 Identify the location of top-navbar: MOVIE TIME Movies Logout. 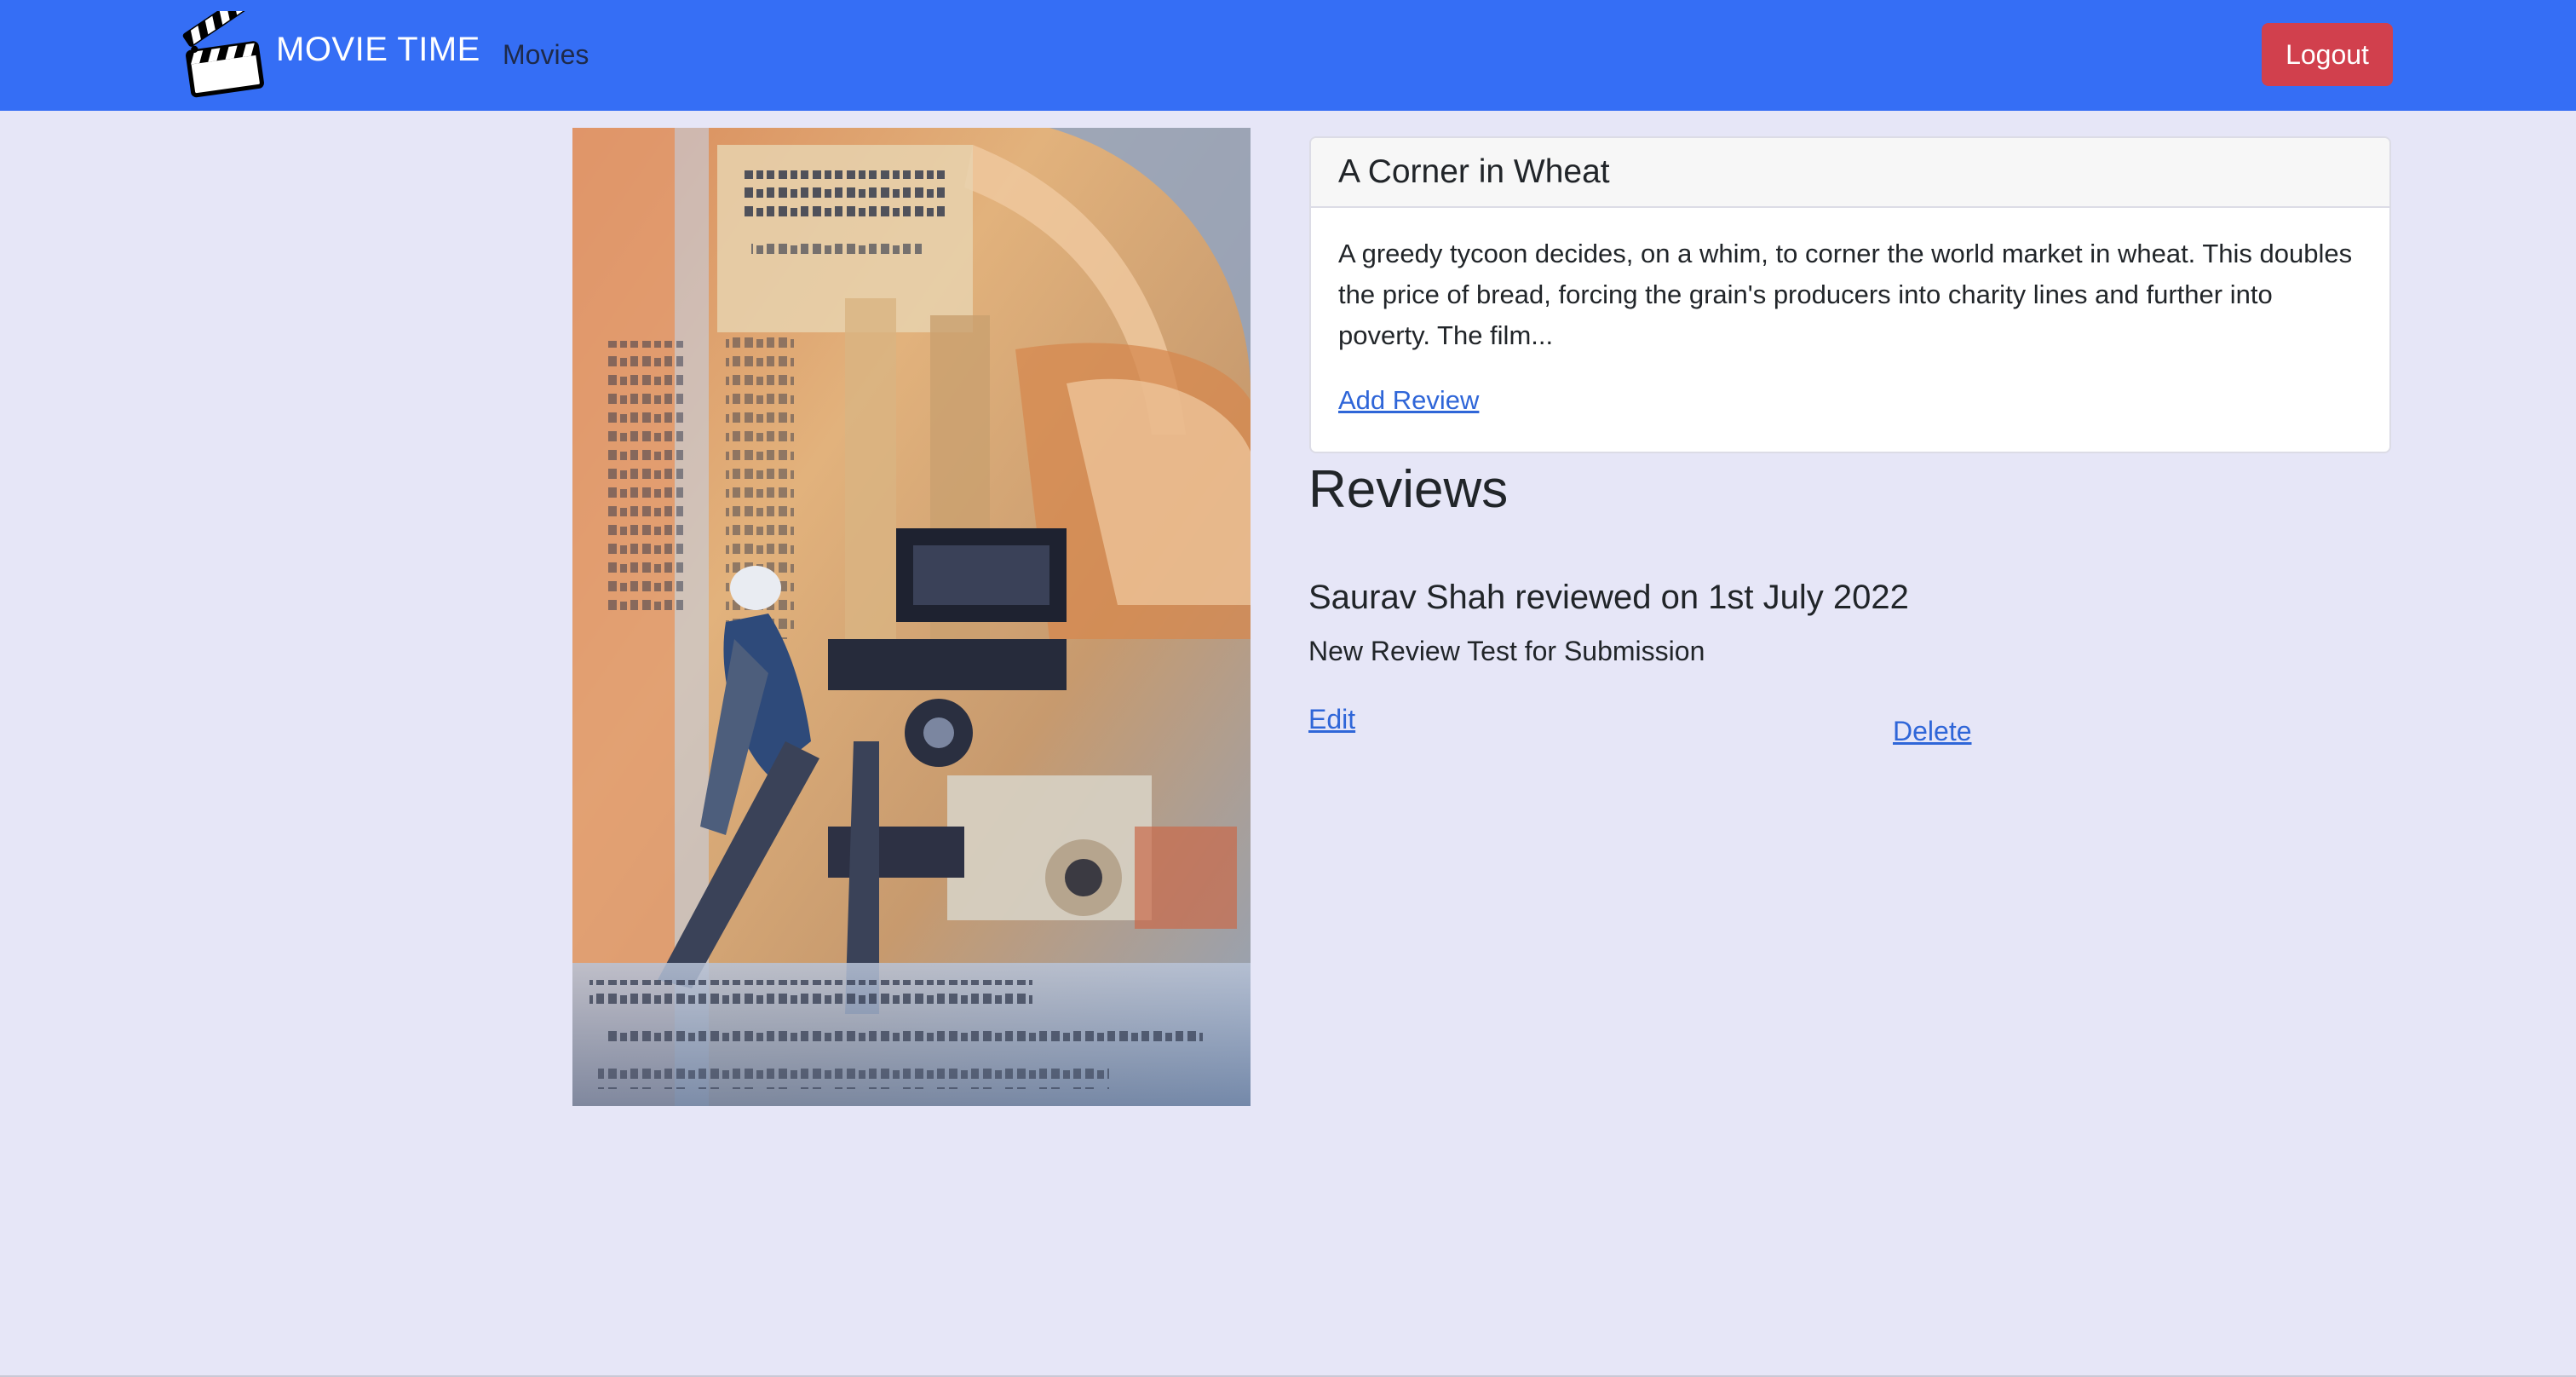
(1288, 56).